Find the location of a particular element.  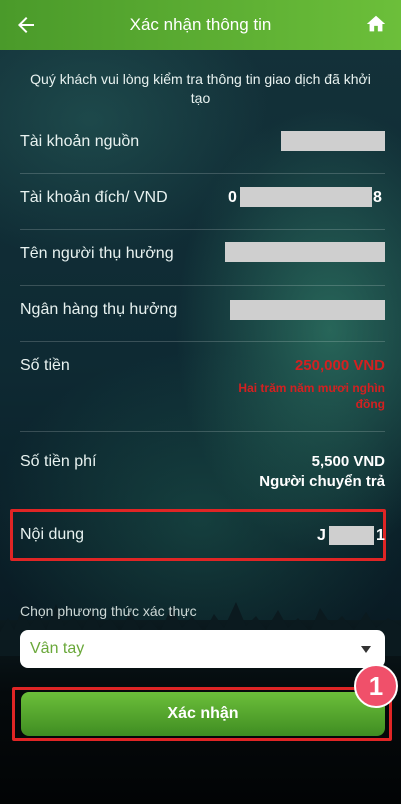

beneficiary-bank-masked is located at coordinates (307, 310).